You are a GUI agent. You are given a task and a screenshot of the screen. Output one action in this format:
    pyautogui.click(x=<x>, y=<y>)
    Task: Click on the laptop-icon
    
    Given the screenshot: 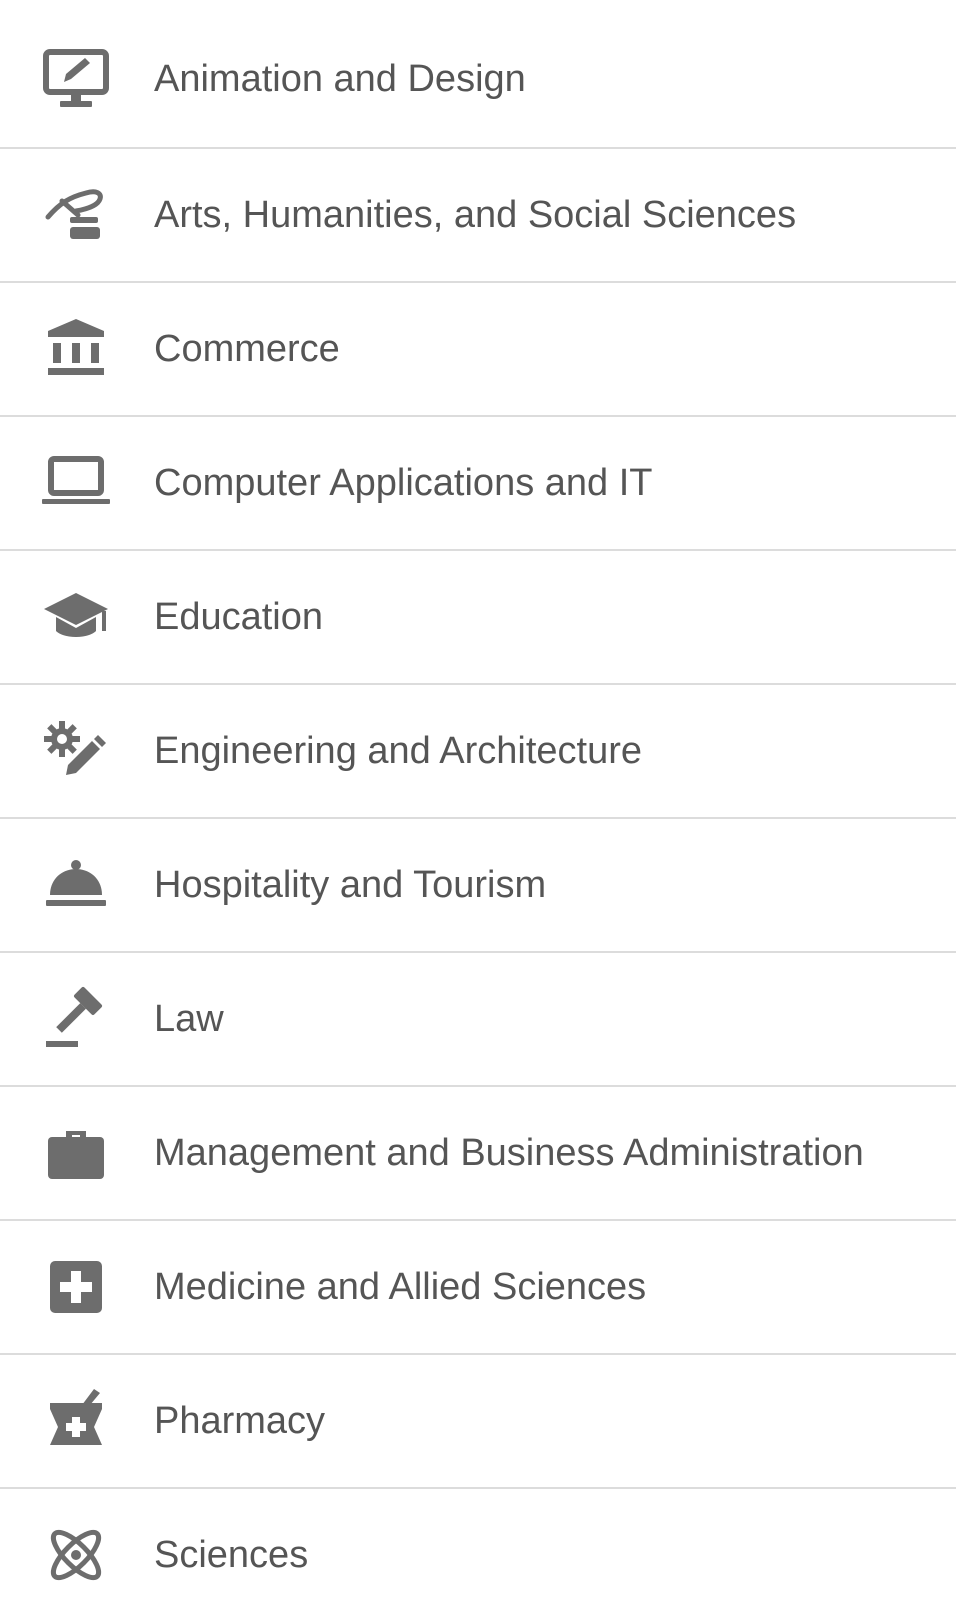 What is the action you would take?
    pyautogui.click(x=76, y=483)
    